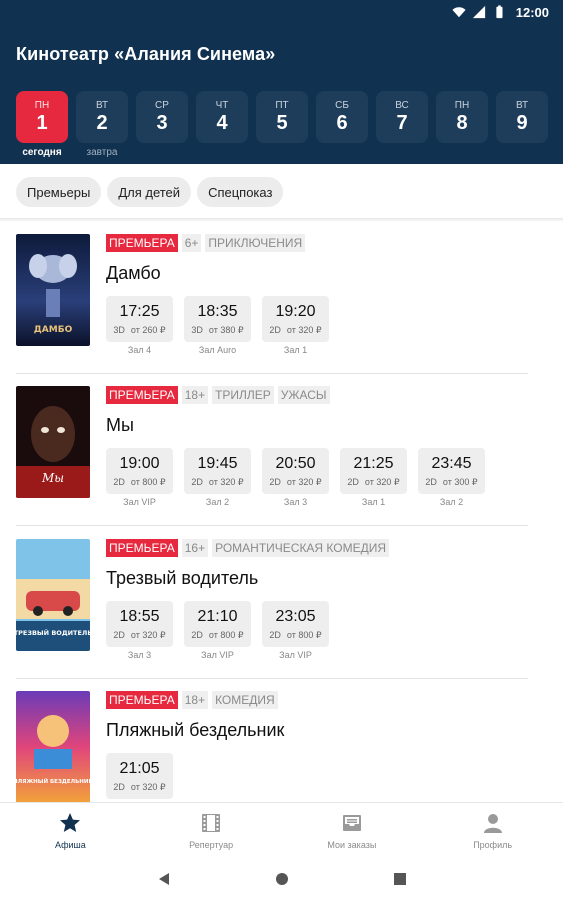  What do you see at coordinates (451, 463) in the screenshot?
I see `session-time: 23:45` at bounding box center [451, 463].